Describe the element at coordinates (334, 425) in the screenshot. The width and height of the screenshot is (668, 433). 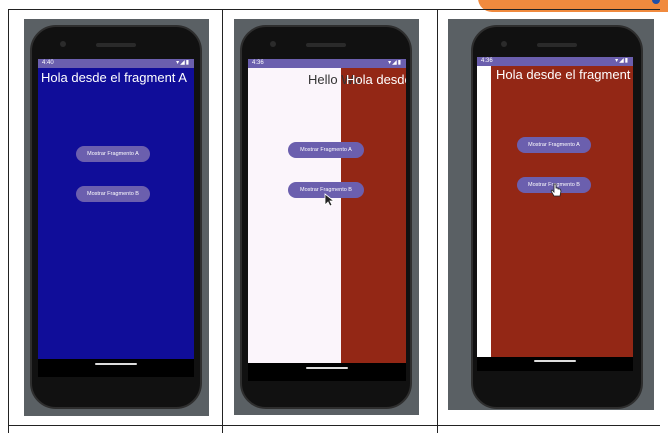
I see `table-row-divider` at that location.